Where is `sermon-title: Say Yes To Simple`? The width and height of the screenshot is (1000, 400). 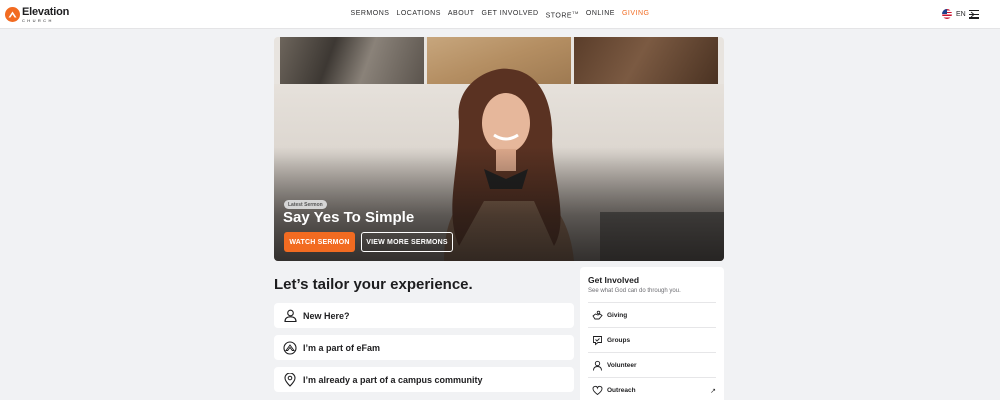
sermon-title: Say Yes To Simple is located at coordinates (349, 217).